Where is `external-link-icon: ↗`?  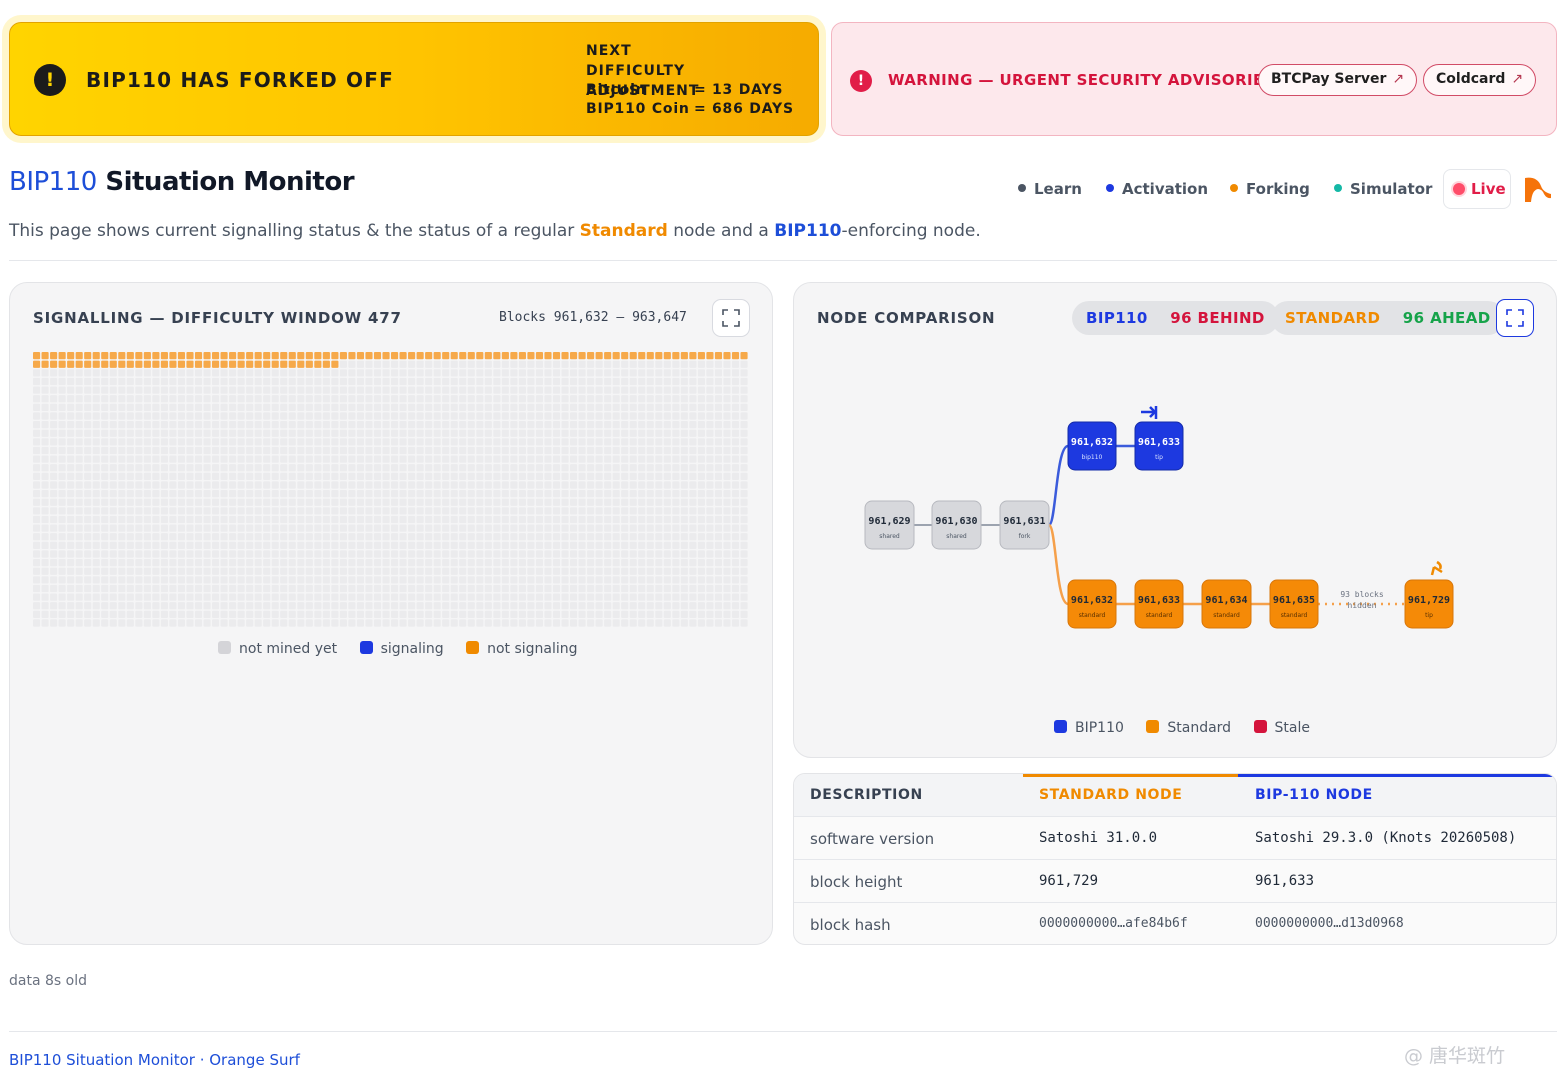
external-link-icon: ↗ is located at coordinates (1517, 79).